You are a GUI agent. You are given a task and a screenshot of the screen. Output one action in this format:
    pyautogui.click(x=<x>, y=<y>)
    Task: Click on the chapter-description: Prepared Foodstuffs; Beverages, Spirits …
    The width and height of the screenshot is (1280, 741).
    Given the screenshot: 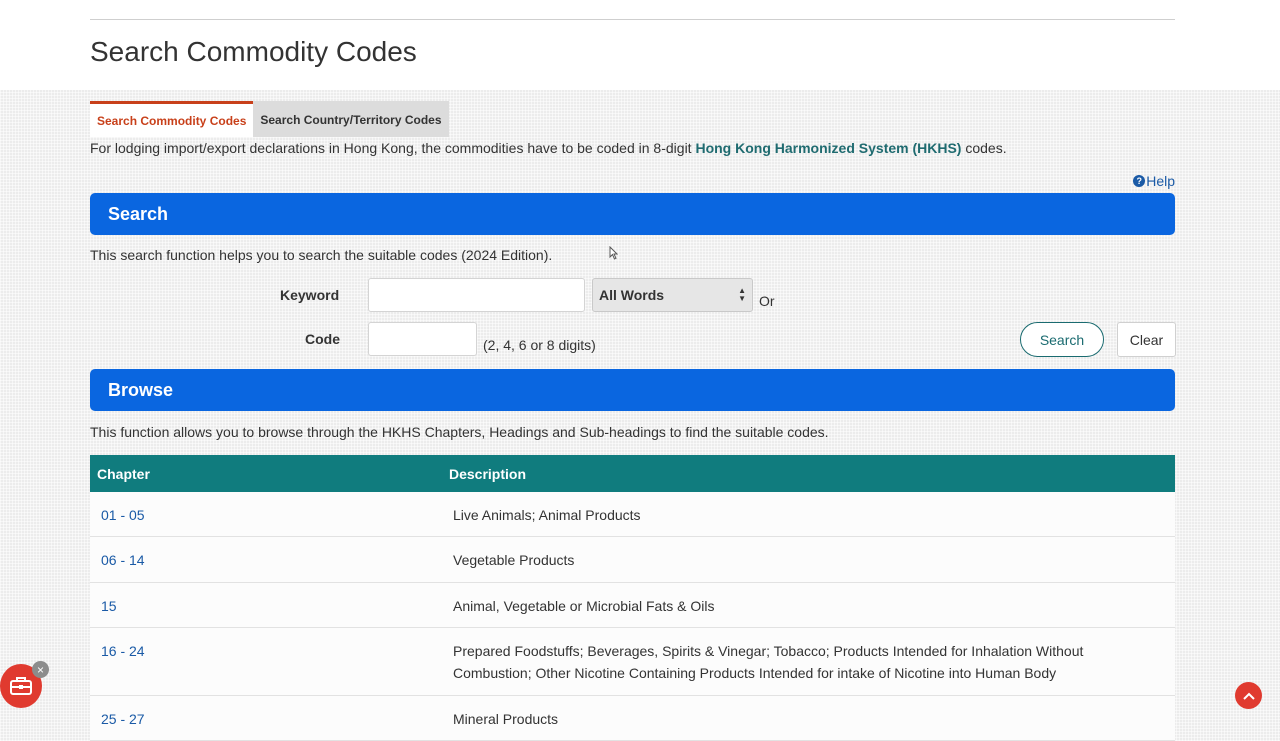 What is the action you would take?
    pyautogui.click(x=768, y=662)
    